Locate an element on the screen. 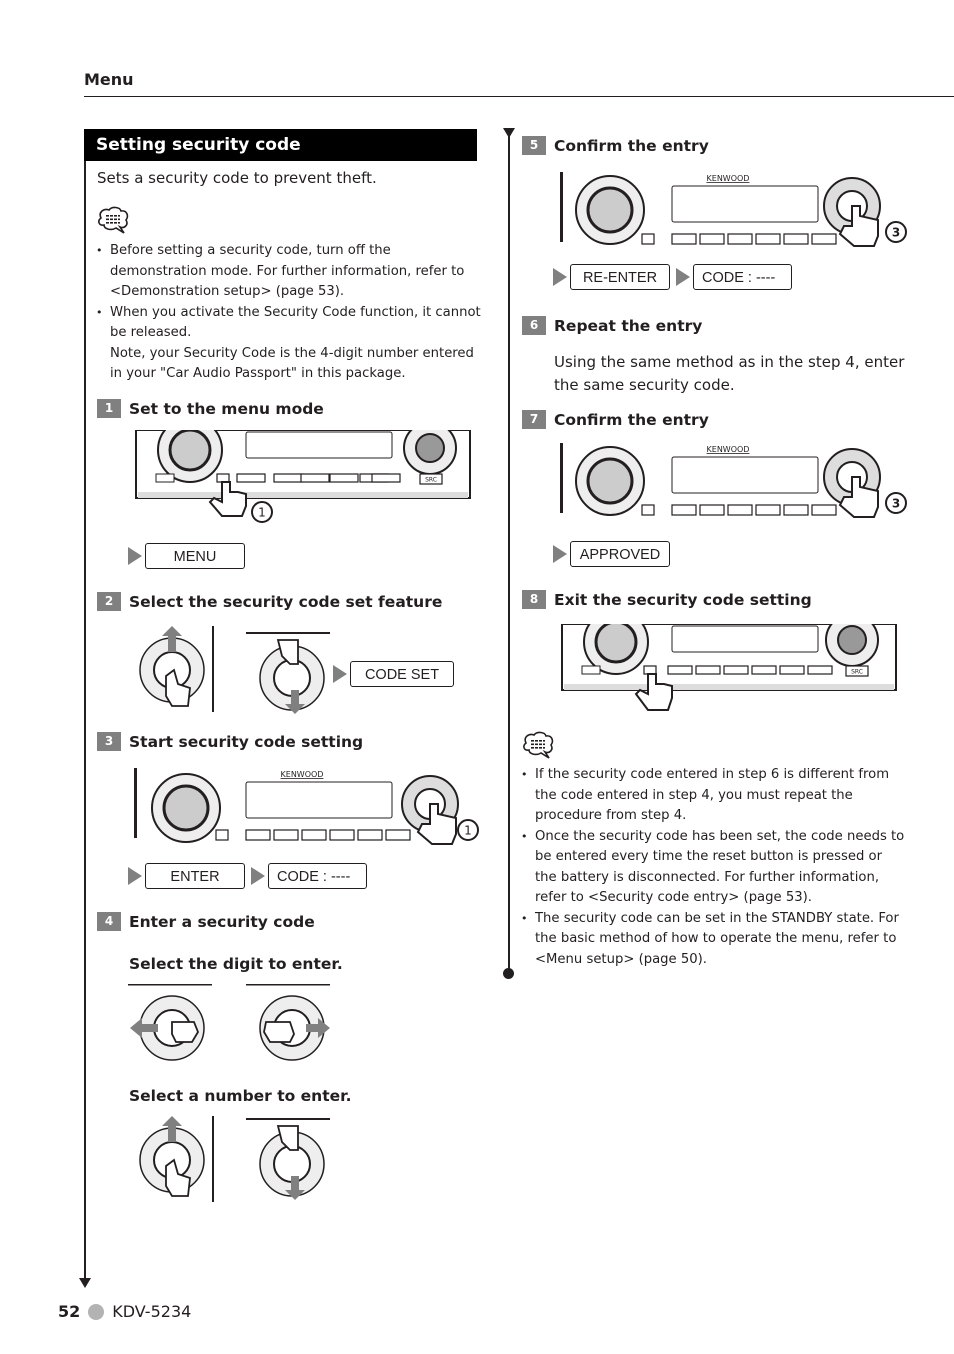 This screenshot has height=1354, width=954. step-title: Repeat the entry is located at coordinates (628, 325).